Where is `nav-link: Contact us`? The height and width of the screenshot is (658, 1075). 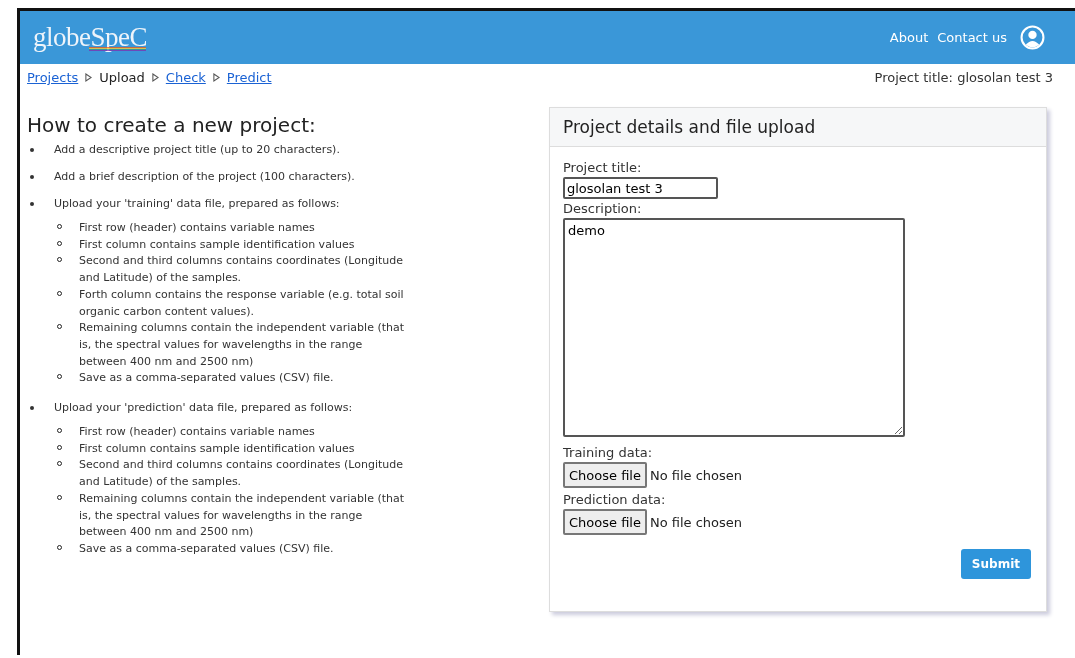 nav-link: Contact us is located at coordinates (972, 37).